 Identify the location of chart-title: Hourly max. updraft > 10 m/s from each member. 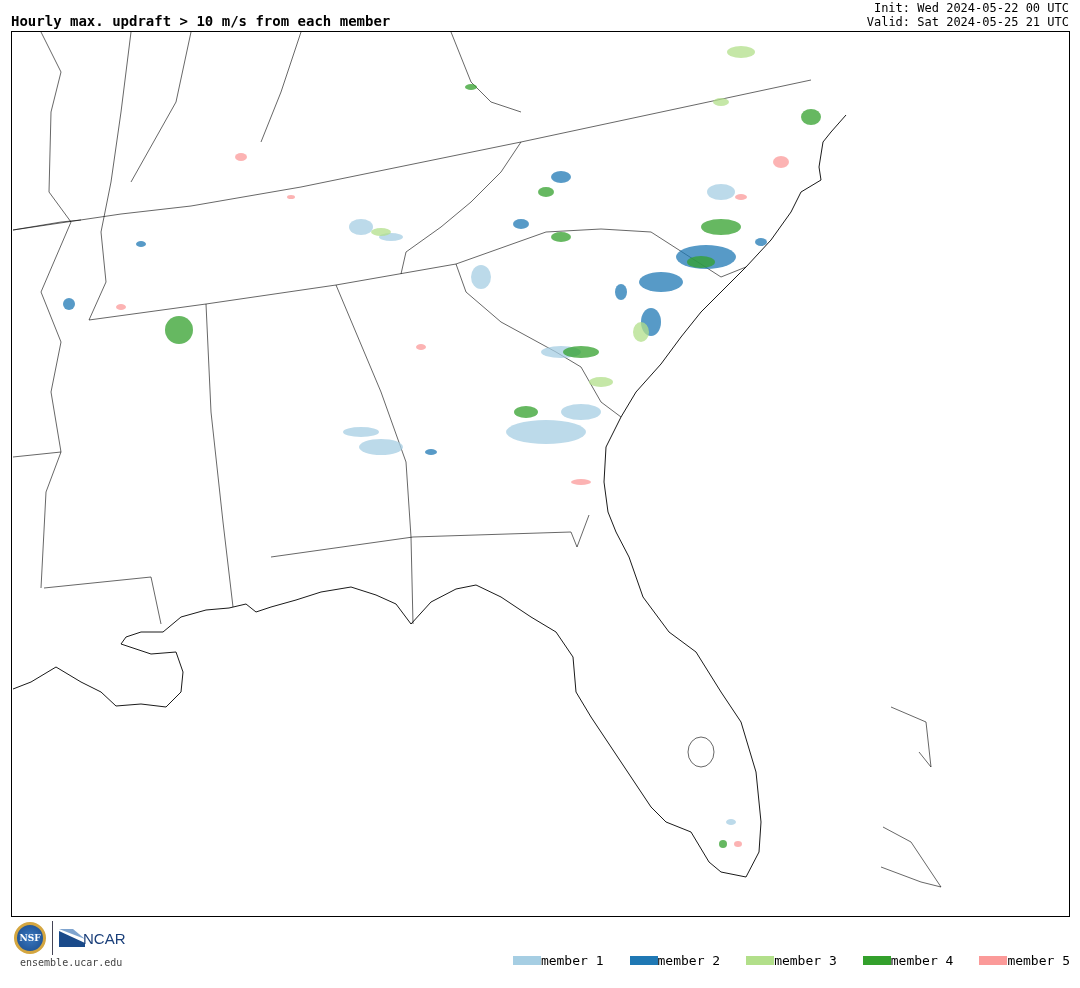
(201, 21).